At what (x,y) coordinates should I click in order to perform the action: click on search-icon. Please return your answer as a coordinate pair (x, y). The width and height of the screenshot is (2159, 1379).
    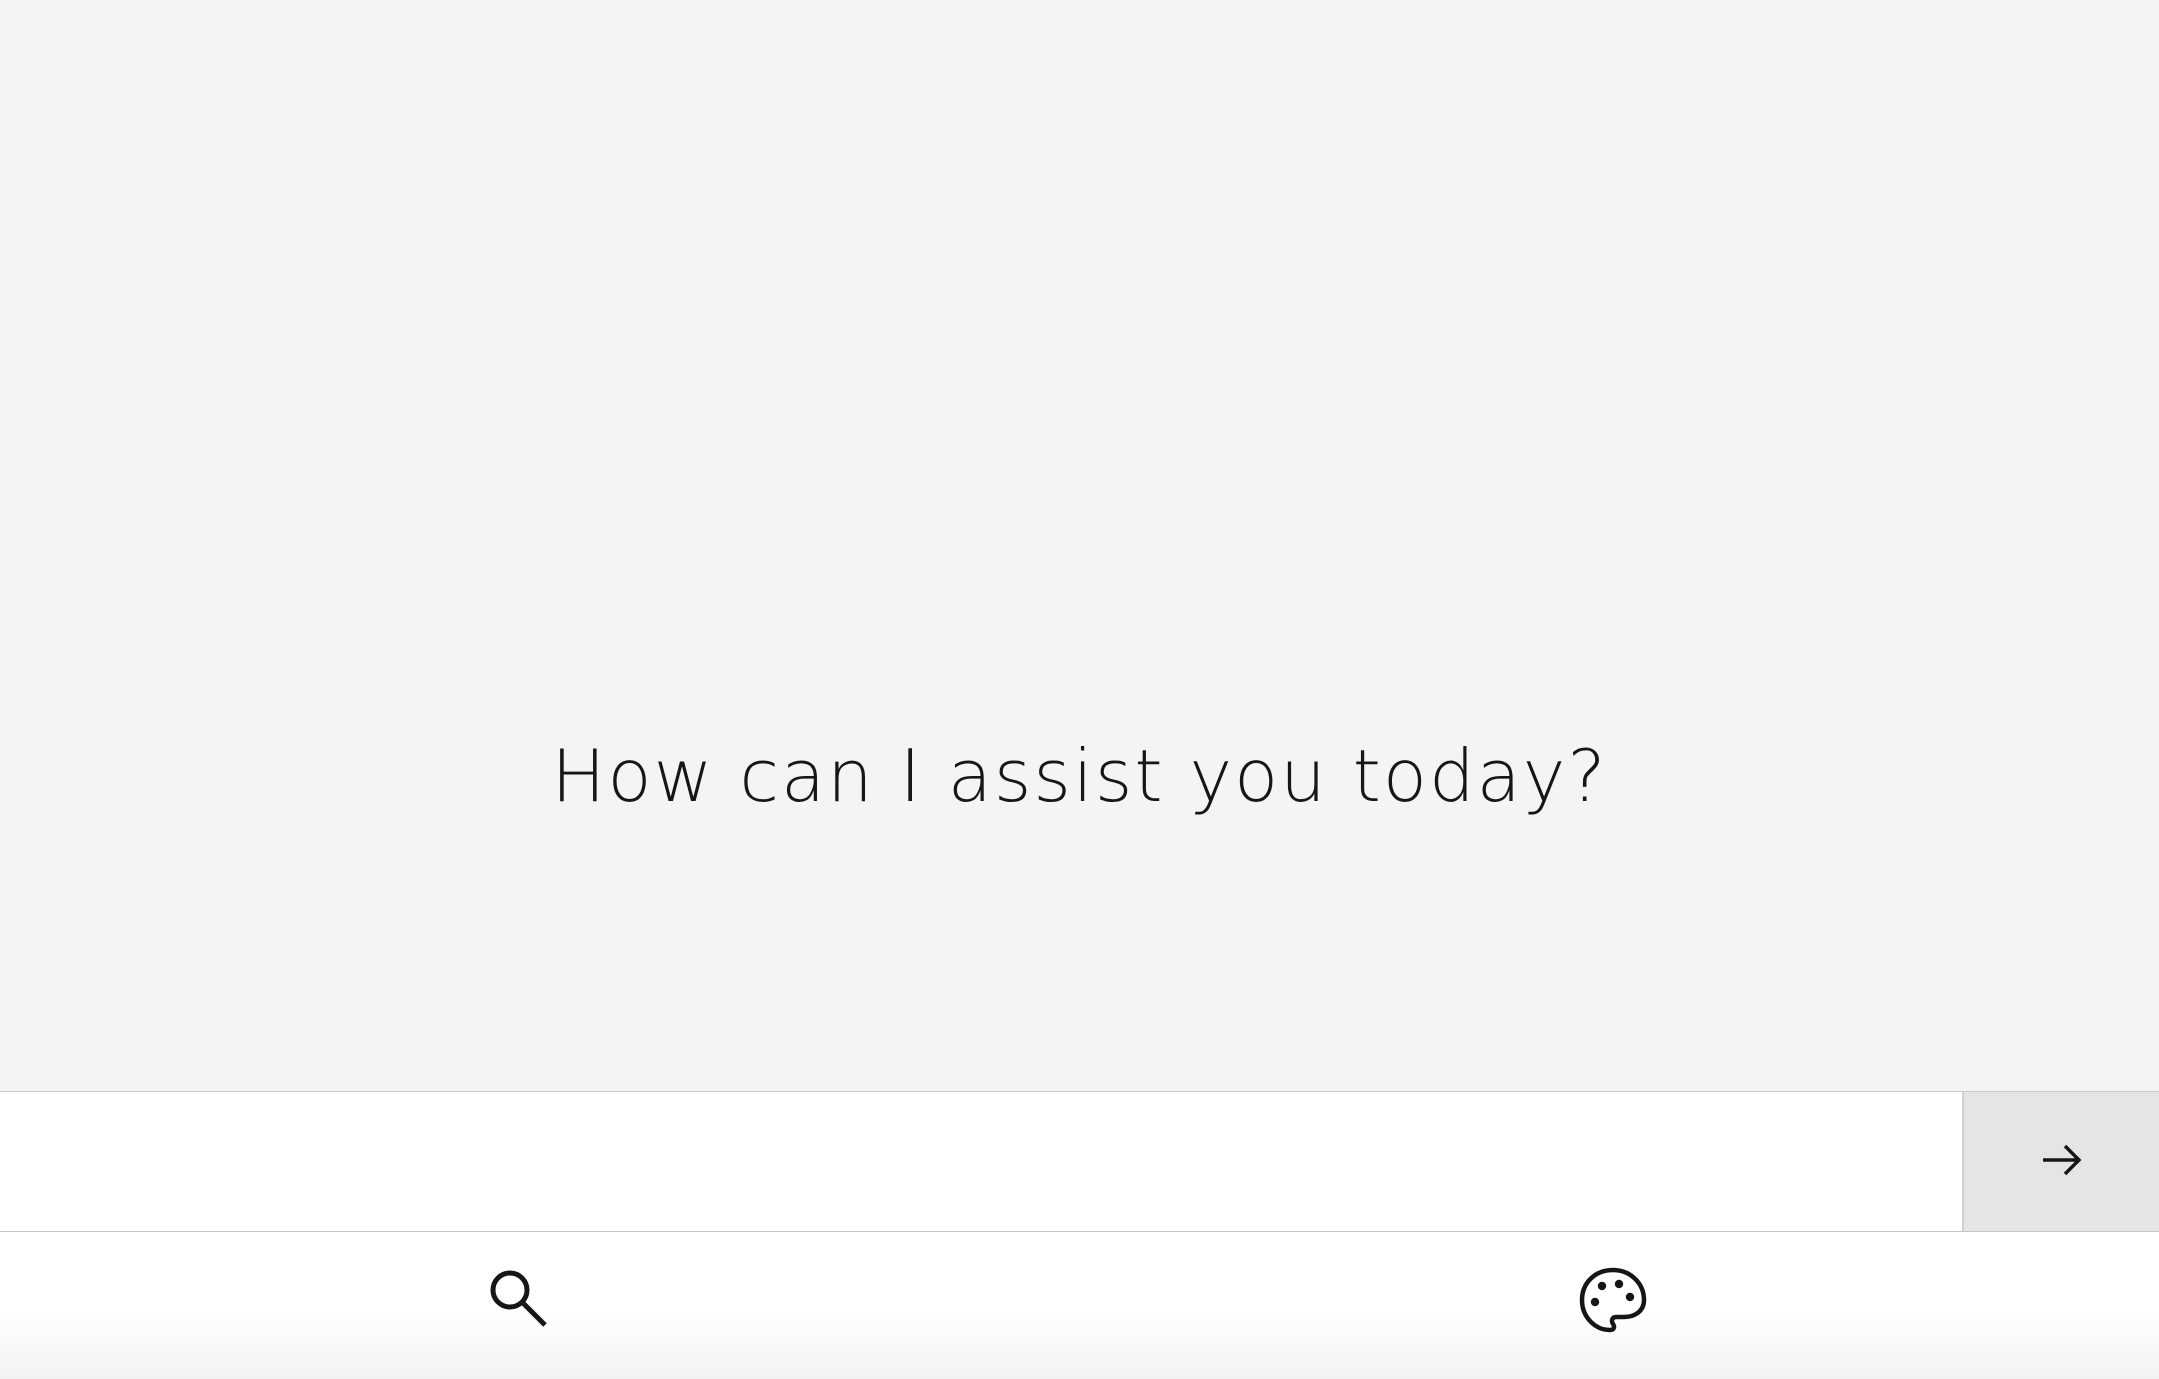
    Looking at the image, I should click on (522, 1302).